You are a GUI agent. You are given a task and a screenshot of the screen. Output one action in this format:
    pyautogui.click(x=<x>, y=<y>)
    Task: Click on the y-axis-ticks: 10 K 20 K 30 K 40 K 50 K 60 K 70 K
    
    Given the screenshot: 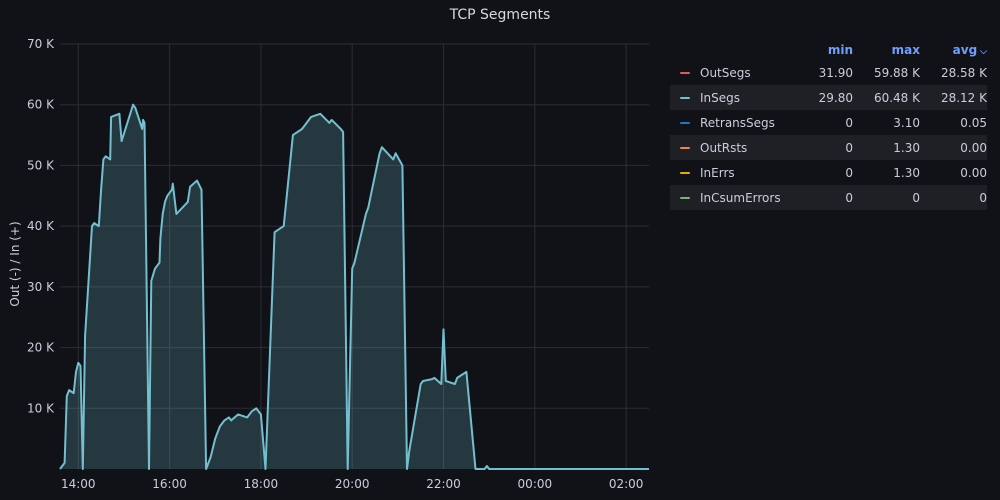 What is the action you would take?
    pyautogui.click(x=41, y=226)
    